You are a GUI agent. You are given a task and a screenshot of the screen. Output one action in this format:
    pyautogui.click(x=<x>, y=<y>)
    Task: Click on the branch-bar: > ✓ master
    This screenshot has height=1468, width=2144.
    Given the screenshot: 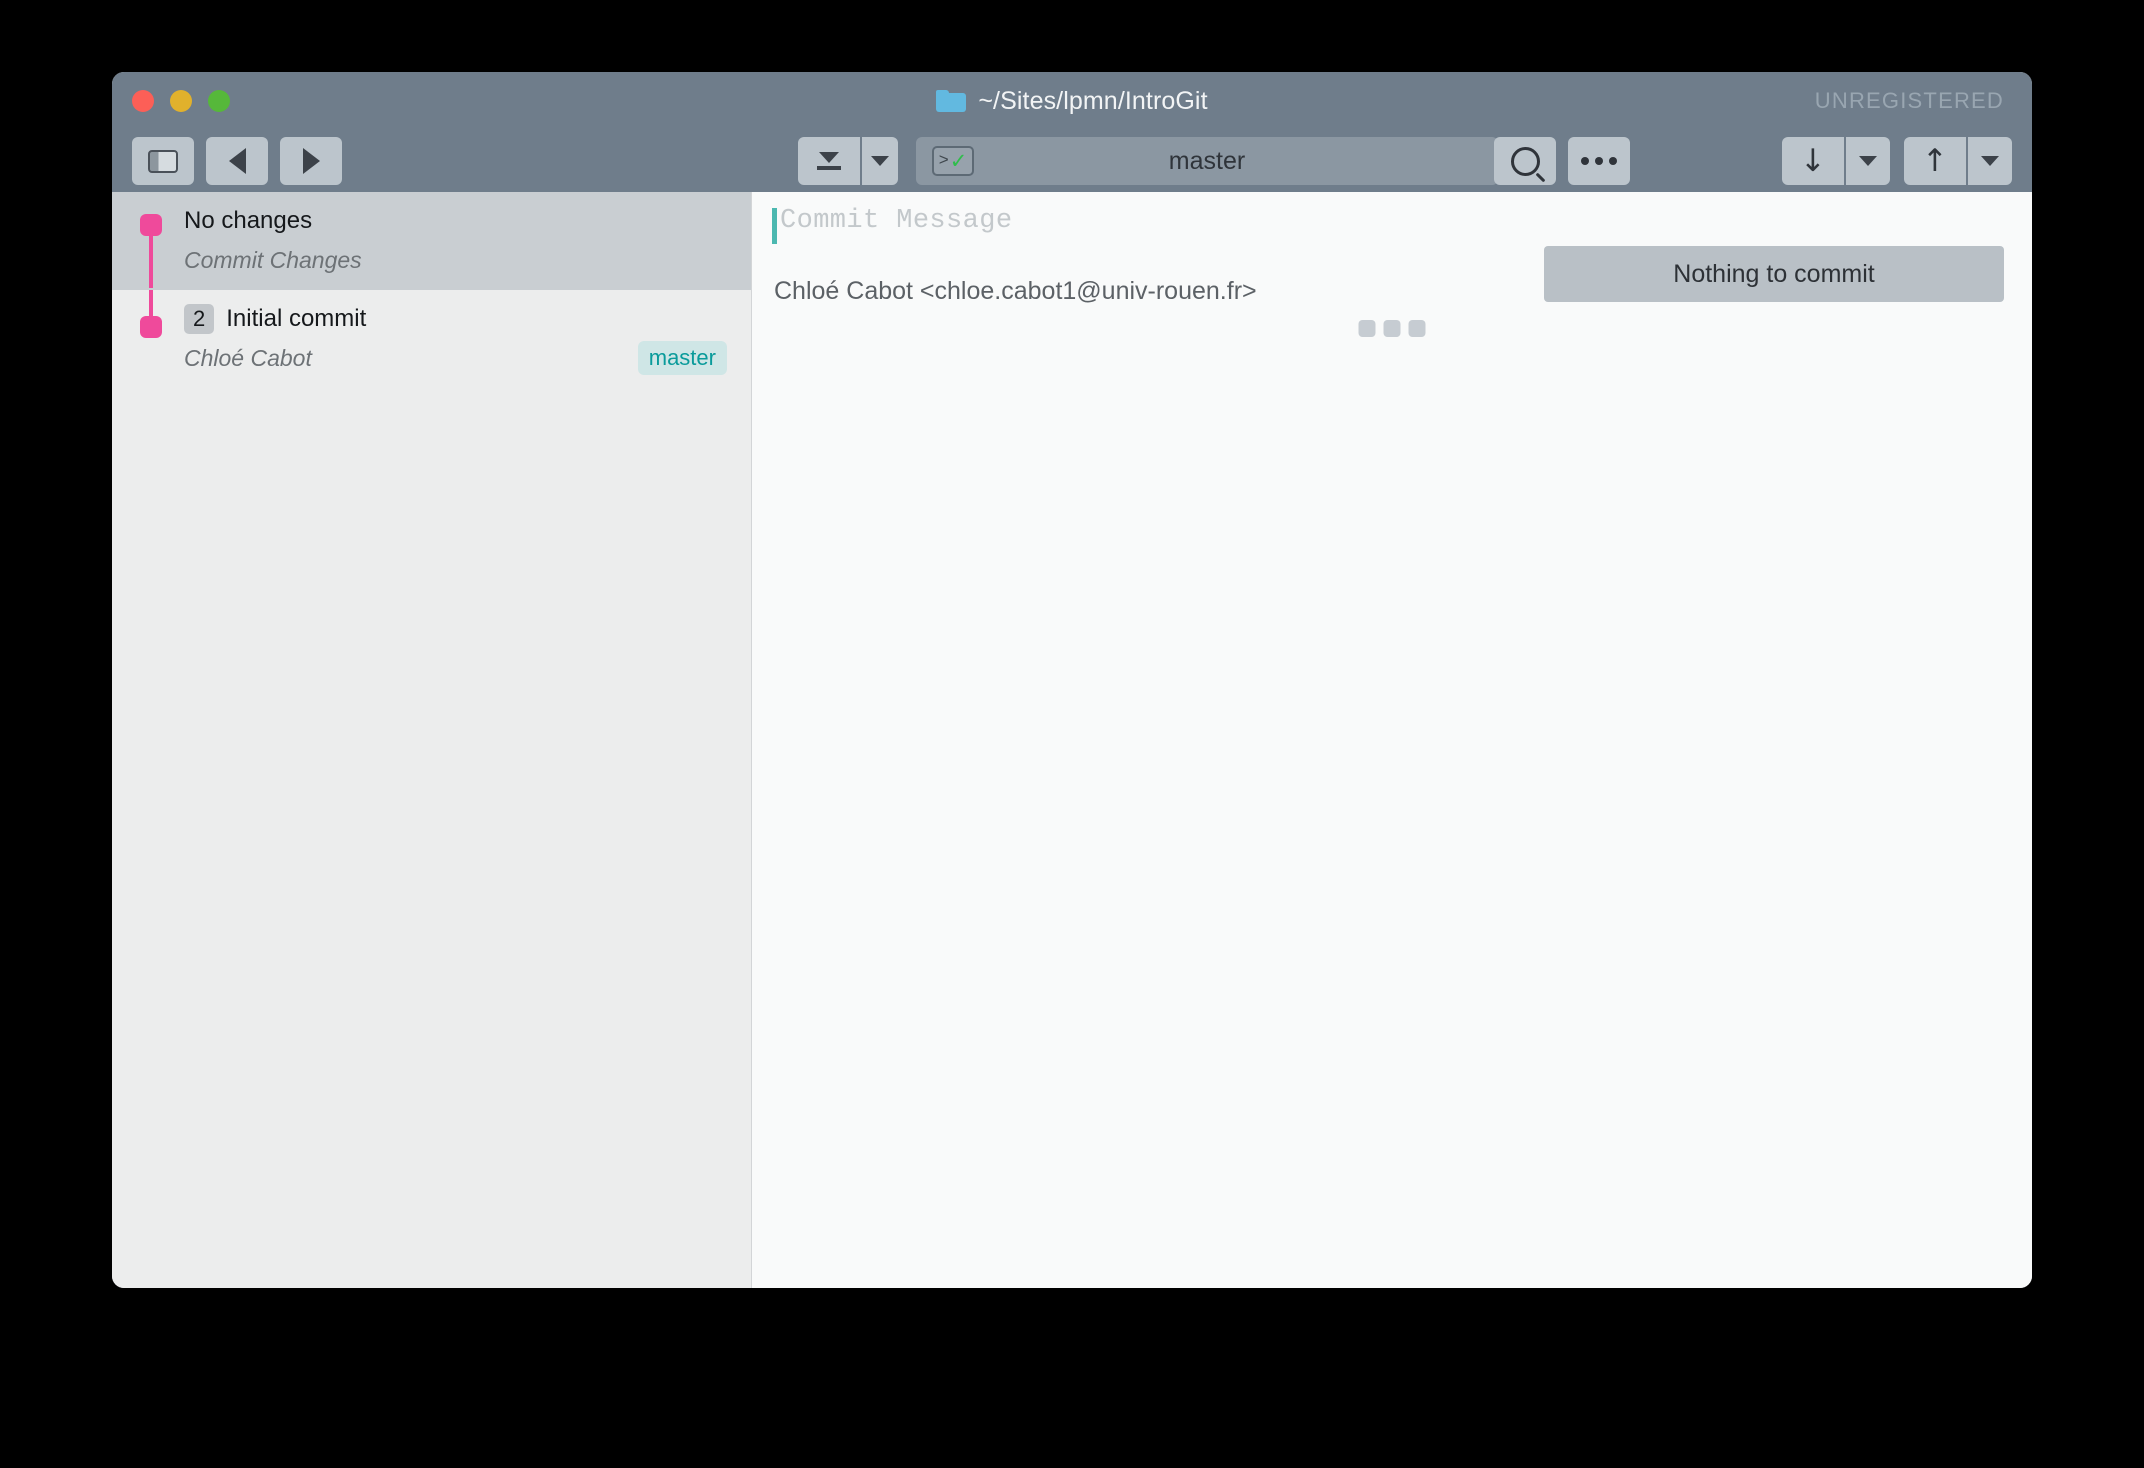 What is the action you would take?
    pyautogui.click(x=1207, y=161)
    